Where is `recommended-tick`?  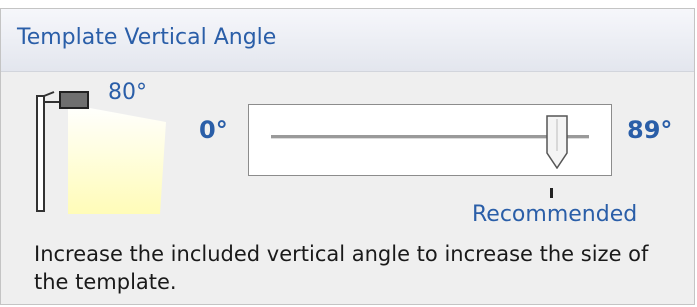 recommended-tick is located at coordinates (551, 193).